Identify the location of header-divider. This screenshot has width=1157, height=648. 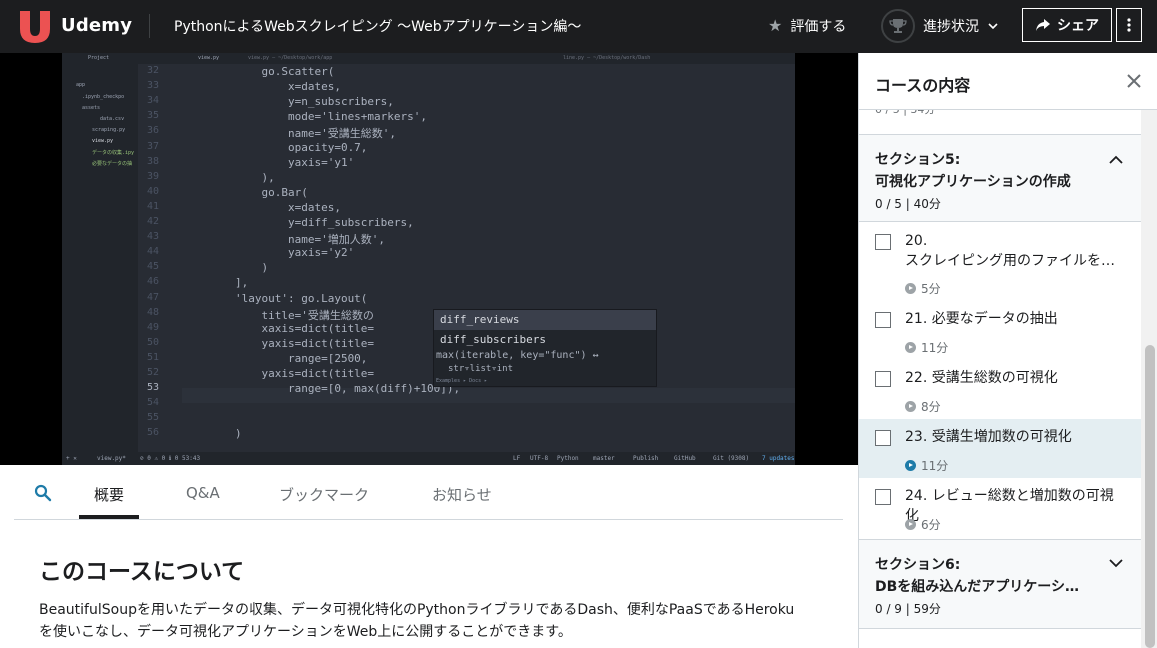
(149, 26).